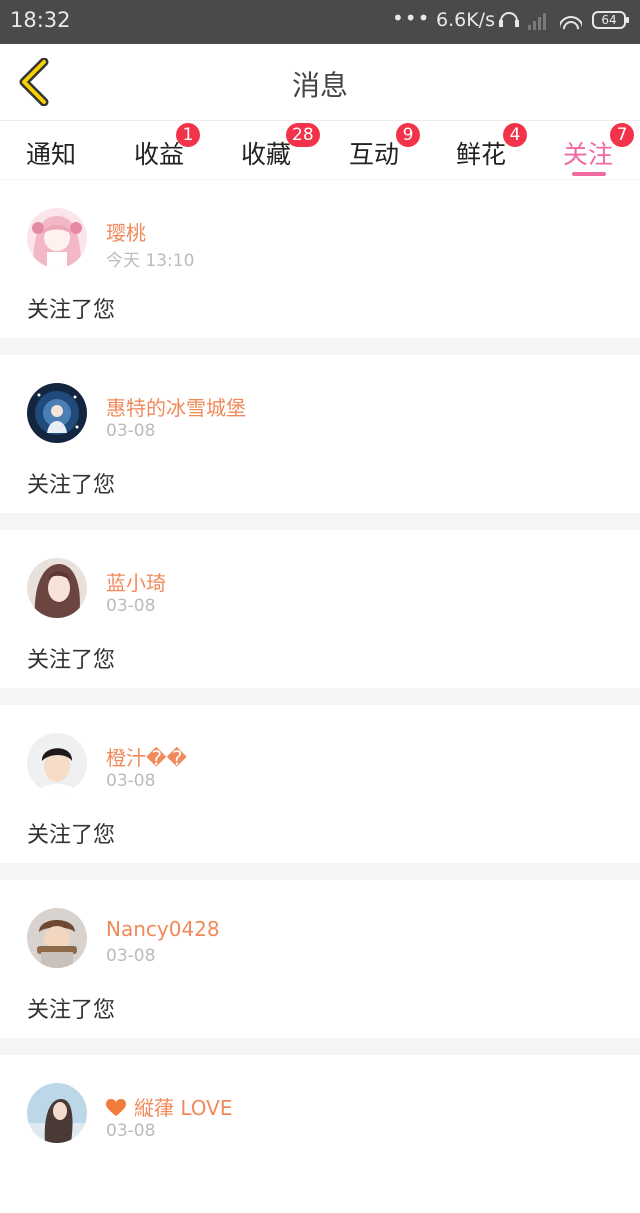 The height and width of the screenshot is (1213, 640). I want to click on active-tab-indicator, so click(589, 174).